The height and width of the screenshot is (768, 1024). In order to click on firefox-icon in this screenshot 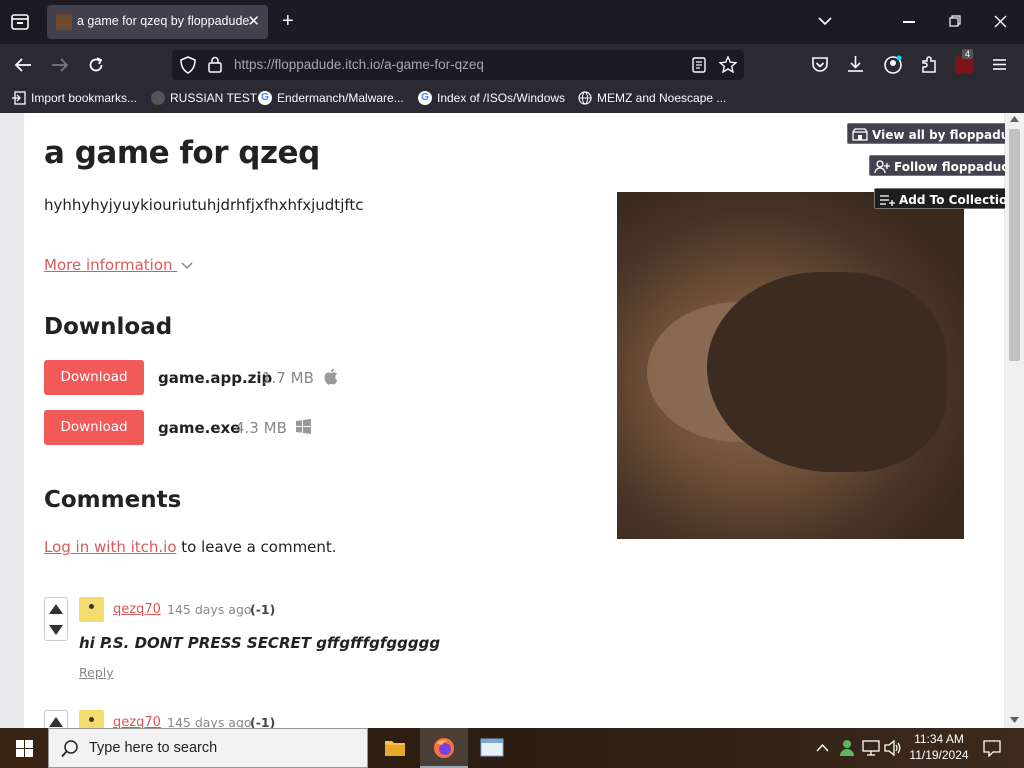, I will do `click(444, 748)`.